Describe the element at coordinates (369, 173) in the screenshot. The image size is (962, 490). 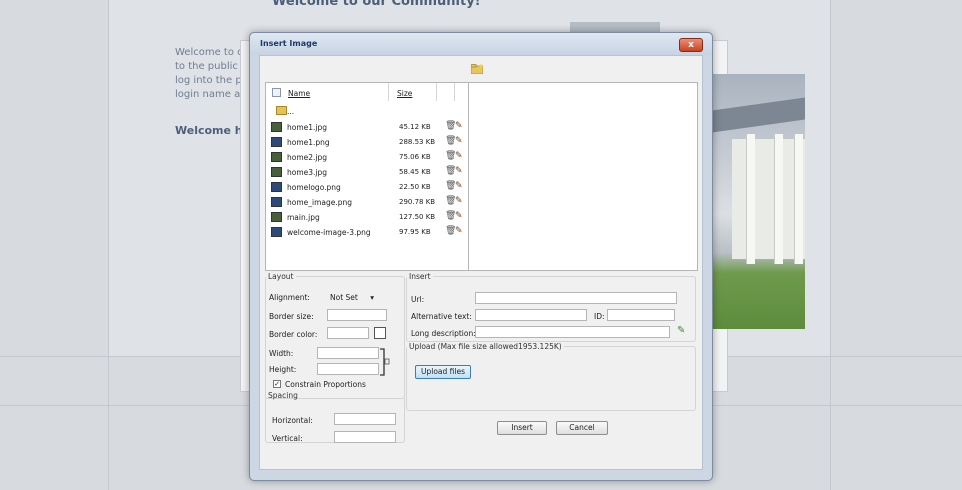
I see `file-row: home3.jpg 58.45 KB 🗑 ✎` at that location.